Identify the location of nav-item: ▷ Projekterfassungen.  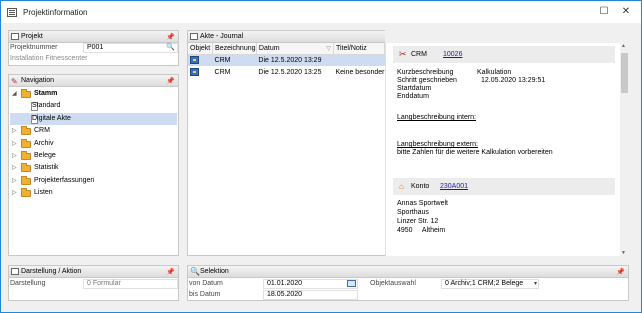
(93, 181).